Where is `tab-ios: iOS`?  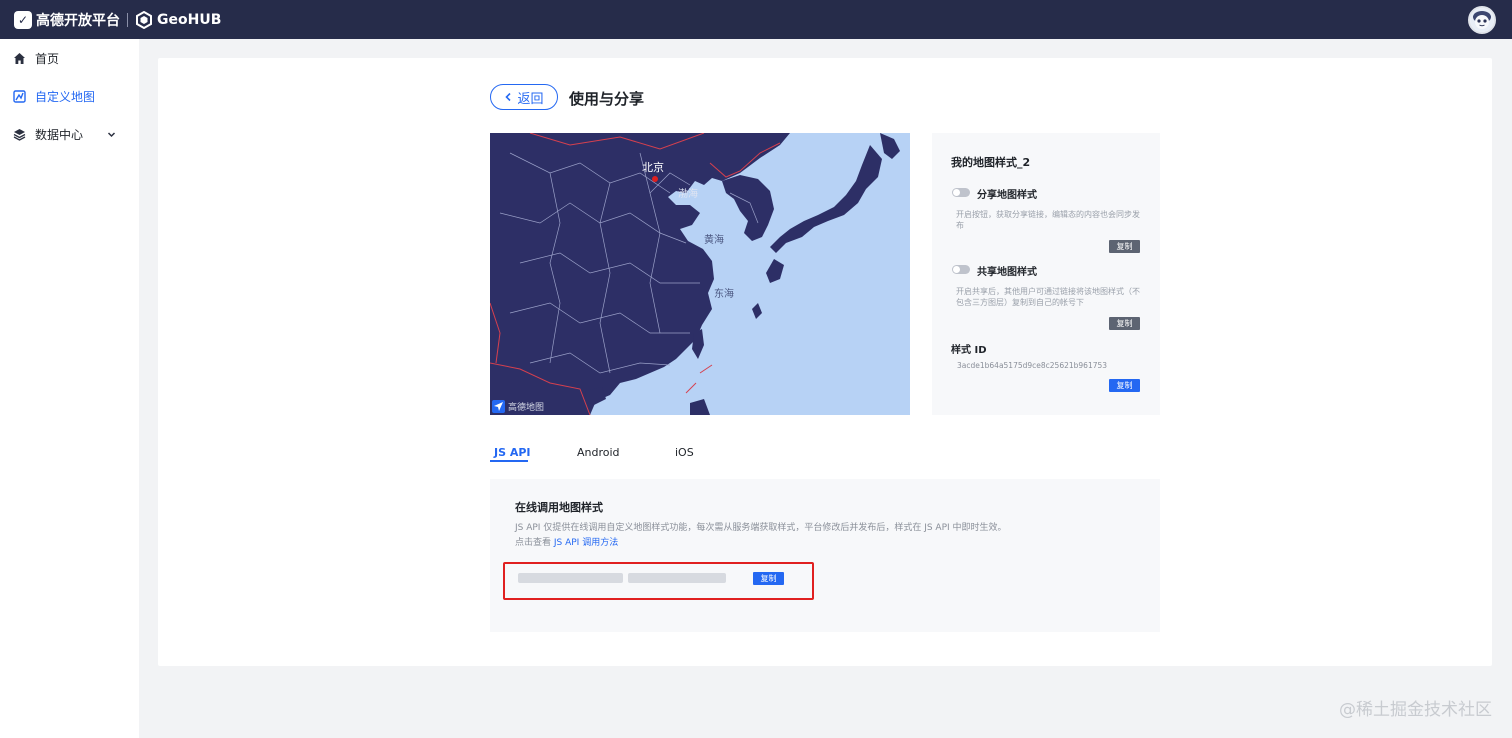 tab-ios: iOS is located at coordinates (684, 452).